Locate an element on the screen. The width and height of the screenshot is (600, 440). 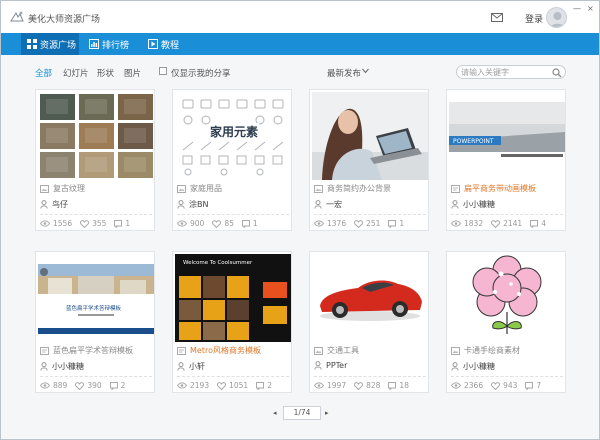
card-title-row: 商务简约办公背景 is located at coordinates (352, 188).